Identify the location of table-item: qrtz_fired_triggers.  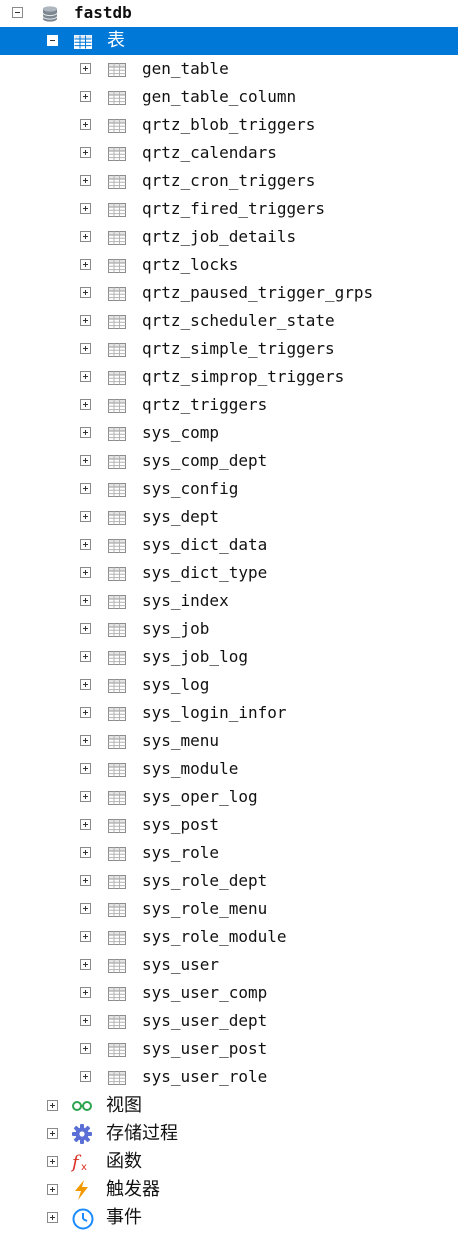
(229, 209).